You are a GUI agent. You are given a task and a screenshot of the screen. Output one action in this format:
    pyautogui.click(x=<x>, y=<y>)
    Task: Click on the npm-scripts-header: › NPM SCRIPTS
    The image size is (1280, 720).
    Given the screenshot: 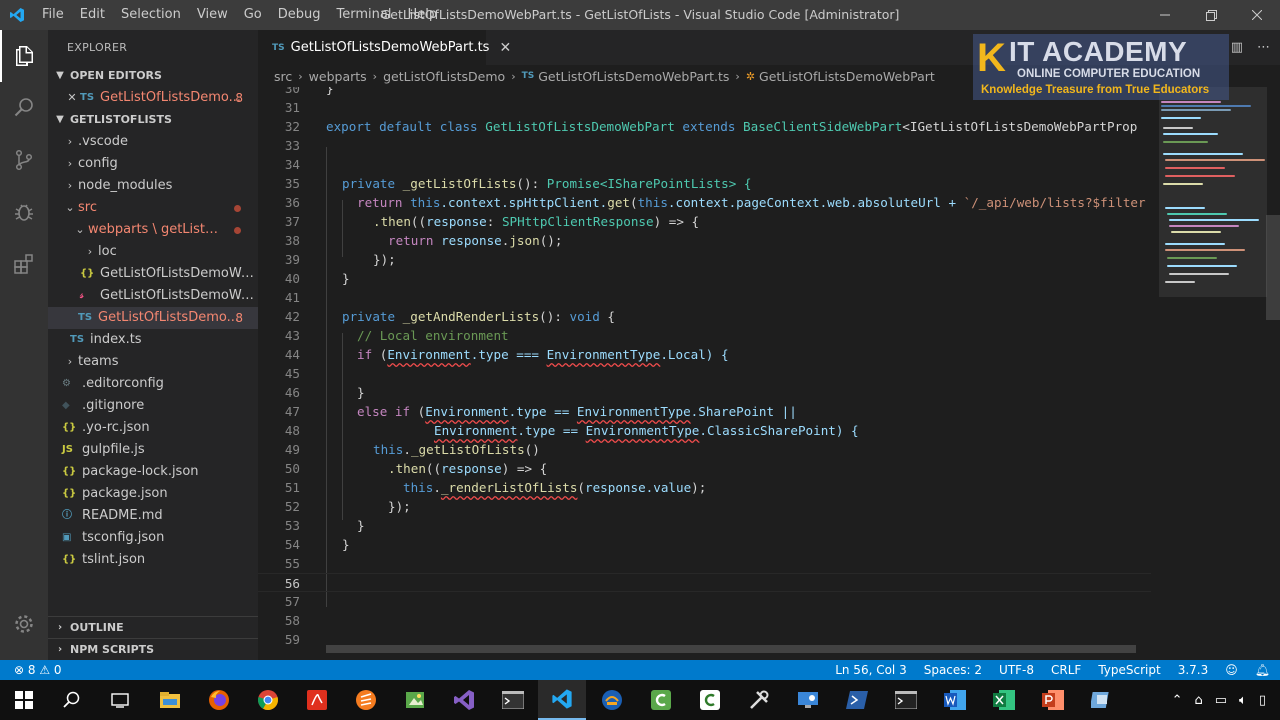 What is the action you would take?
    pyautogui.click(x=153, y=649)
    